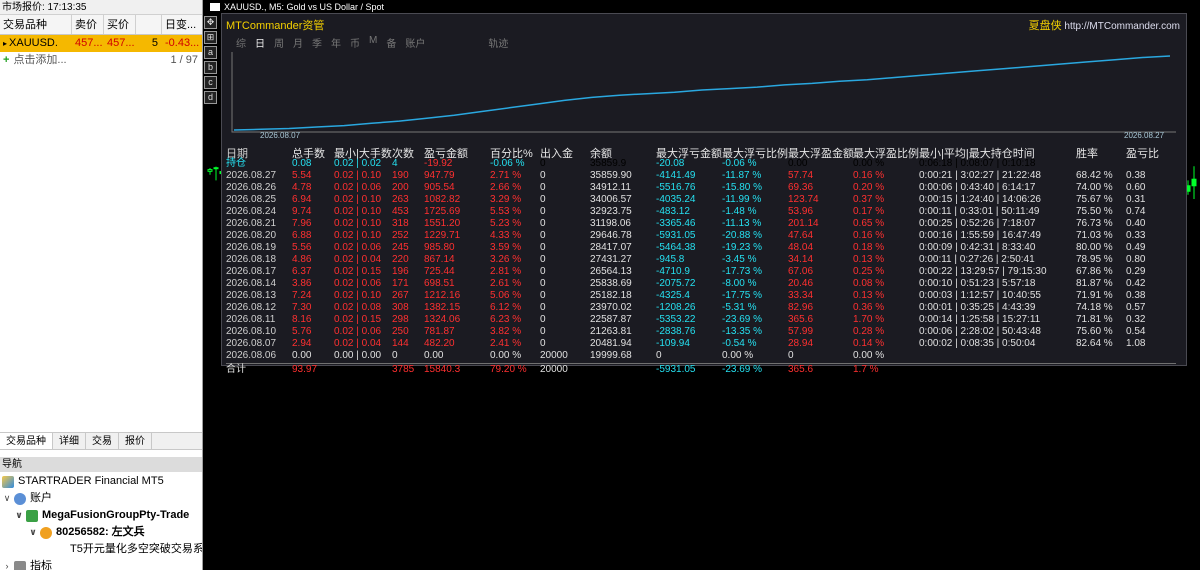  What do you see at coordinates (241, 42) in the screenshot?
I see `panel-tab-0: 综` at bounding box center [241, 42].